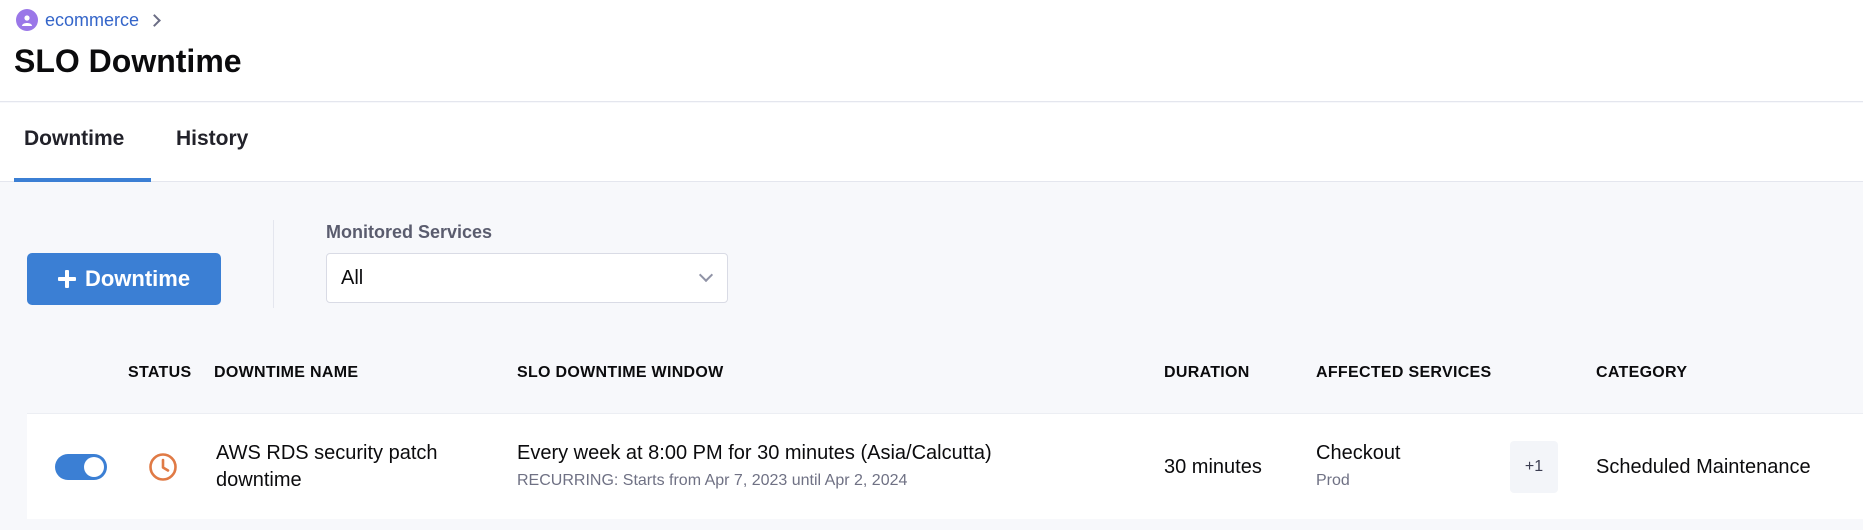  What do you see at coordinates (409, 232) in the screenshot?
I see `monitored-services-label: Monitored Services` at bounding box center [409, 232].